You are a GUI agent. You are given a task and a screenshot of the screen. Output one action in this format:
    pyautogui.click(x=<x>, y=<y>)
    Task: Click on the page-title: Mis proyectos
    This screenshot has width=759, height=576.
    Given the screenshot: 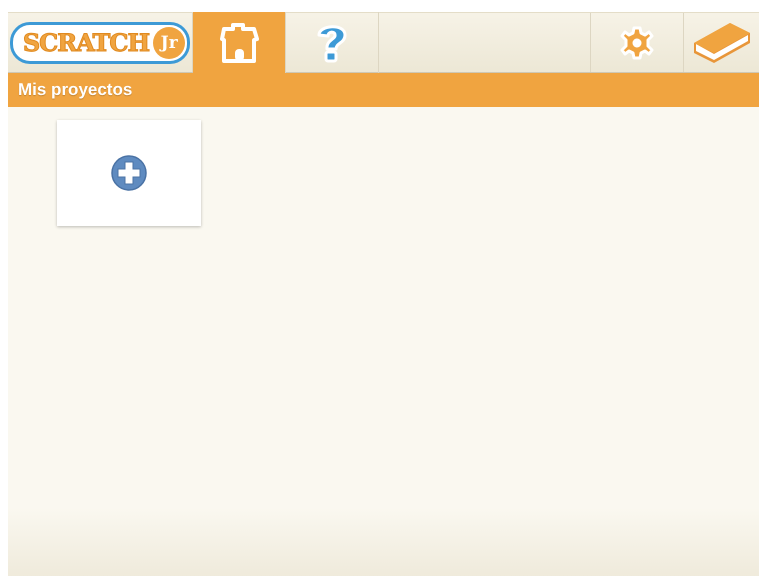 What is the action you would take?
    pyautogui.click(x=75, y=90)
    